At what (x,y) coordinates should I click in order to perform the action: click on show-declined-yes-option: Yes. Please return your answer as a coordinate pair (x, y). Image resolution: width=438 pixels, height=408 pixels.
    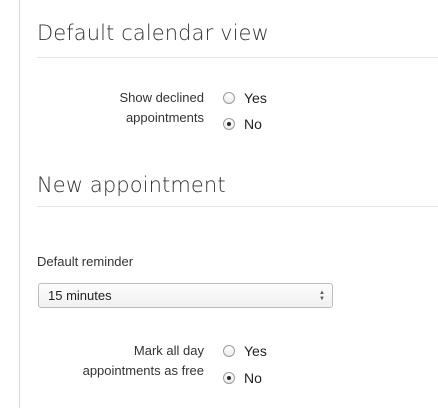
    Looking at the image, I should click on (245, 98).